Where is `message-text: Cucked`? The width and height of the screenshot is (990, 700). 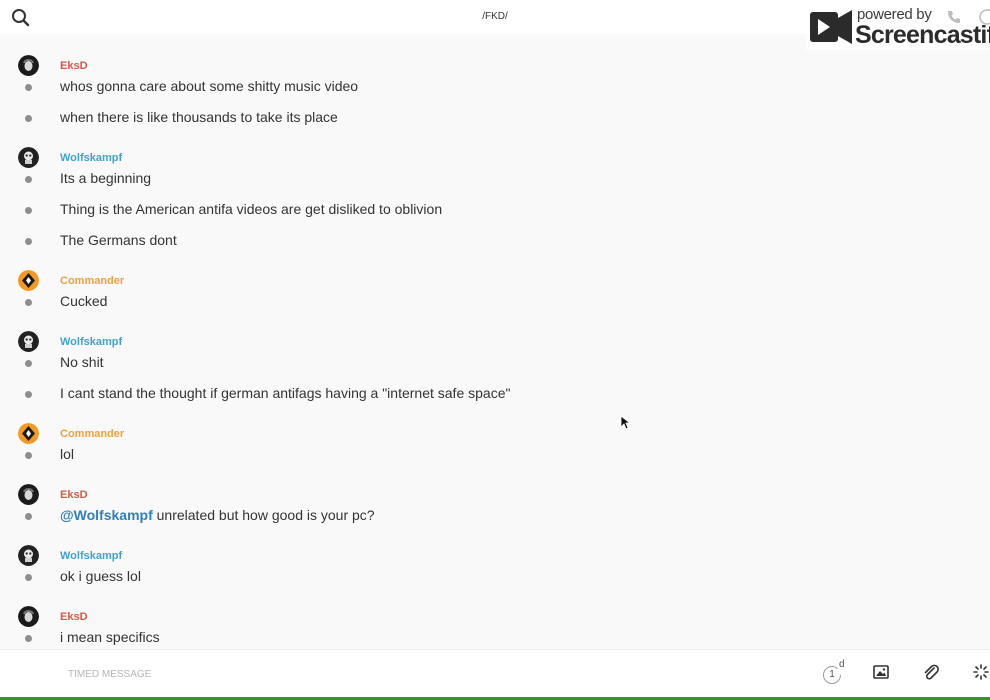
message-text: Cucked is located at coordinates (84, 301).